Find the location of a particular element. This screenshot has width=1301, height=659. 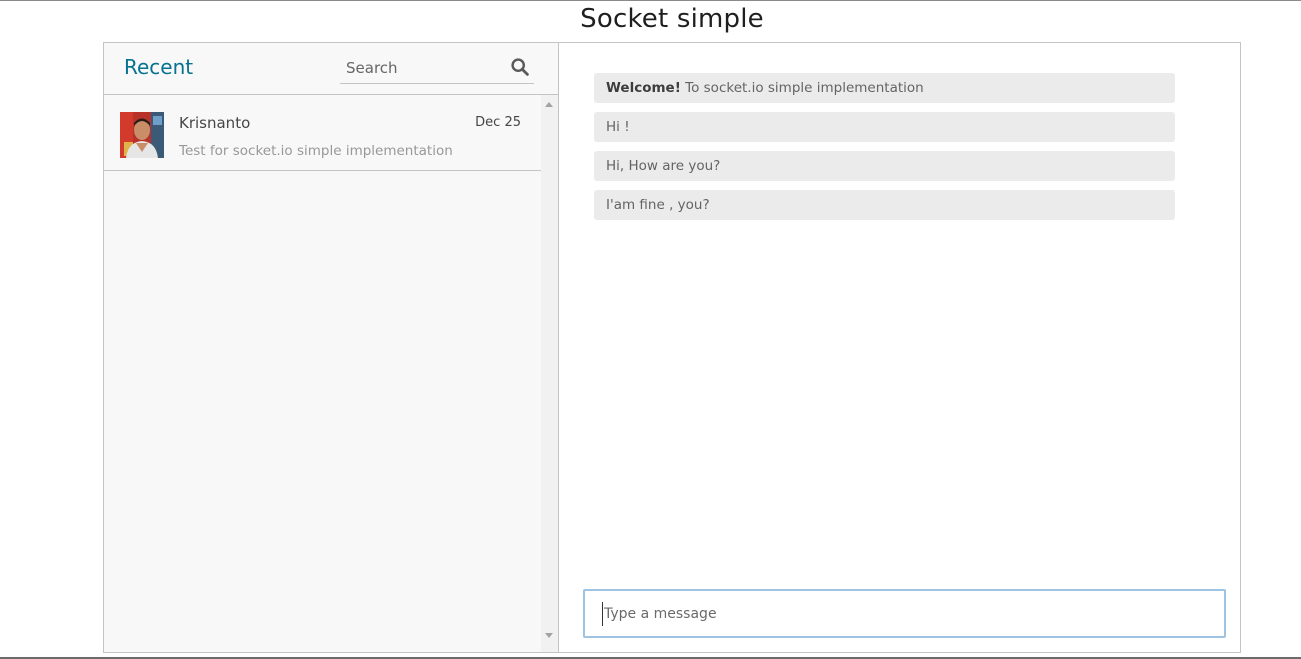

message-bold-text: Welcome! is located at coordinates (643, 88).